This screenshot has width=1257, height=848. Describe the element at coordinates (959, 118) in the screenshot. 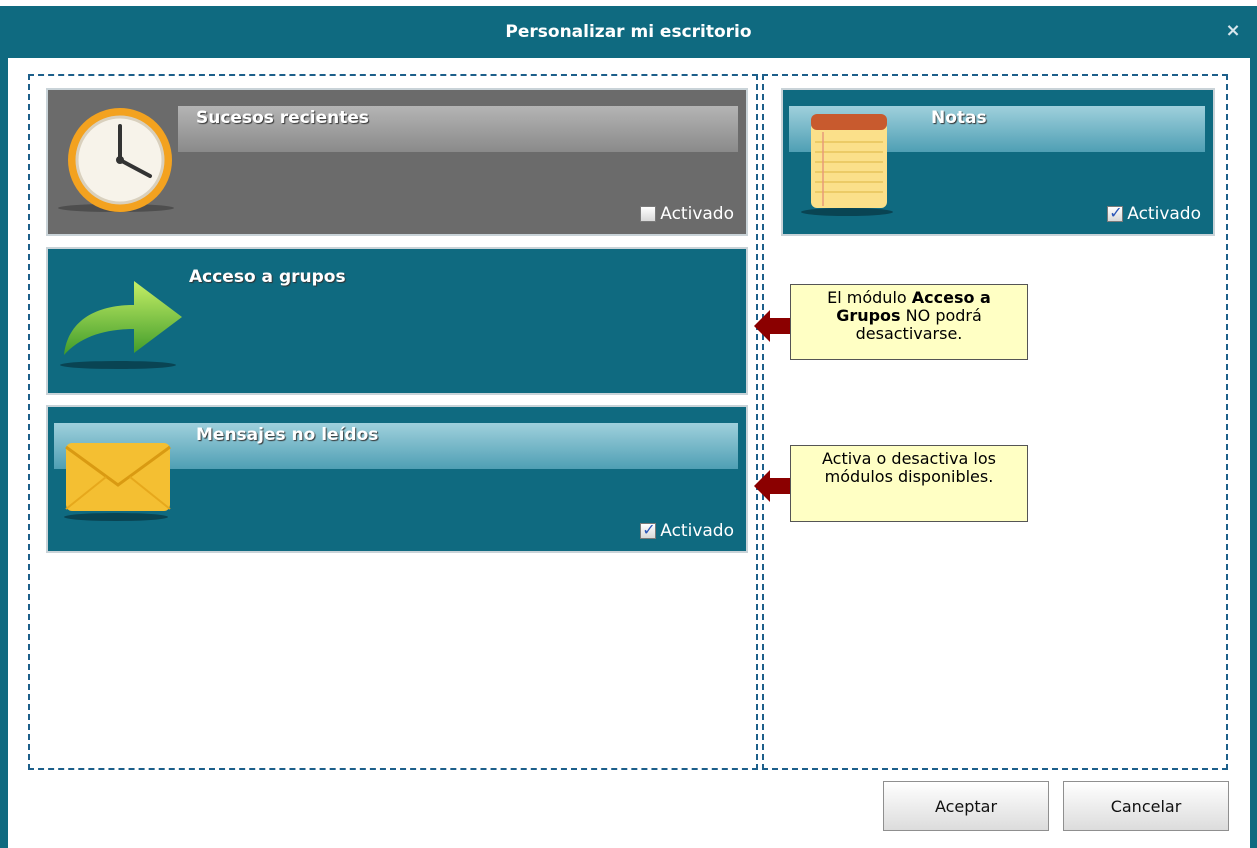

I see `module-title: Notas` at that location.